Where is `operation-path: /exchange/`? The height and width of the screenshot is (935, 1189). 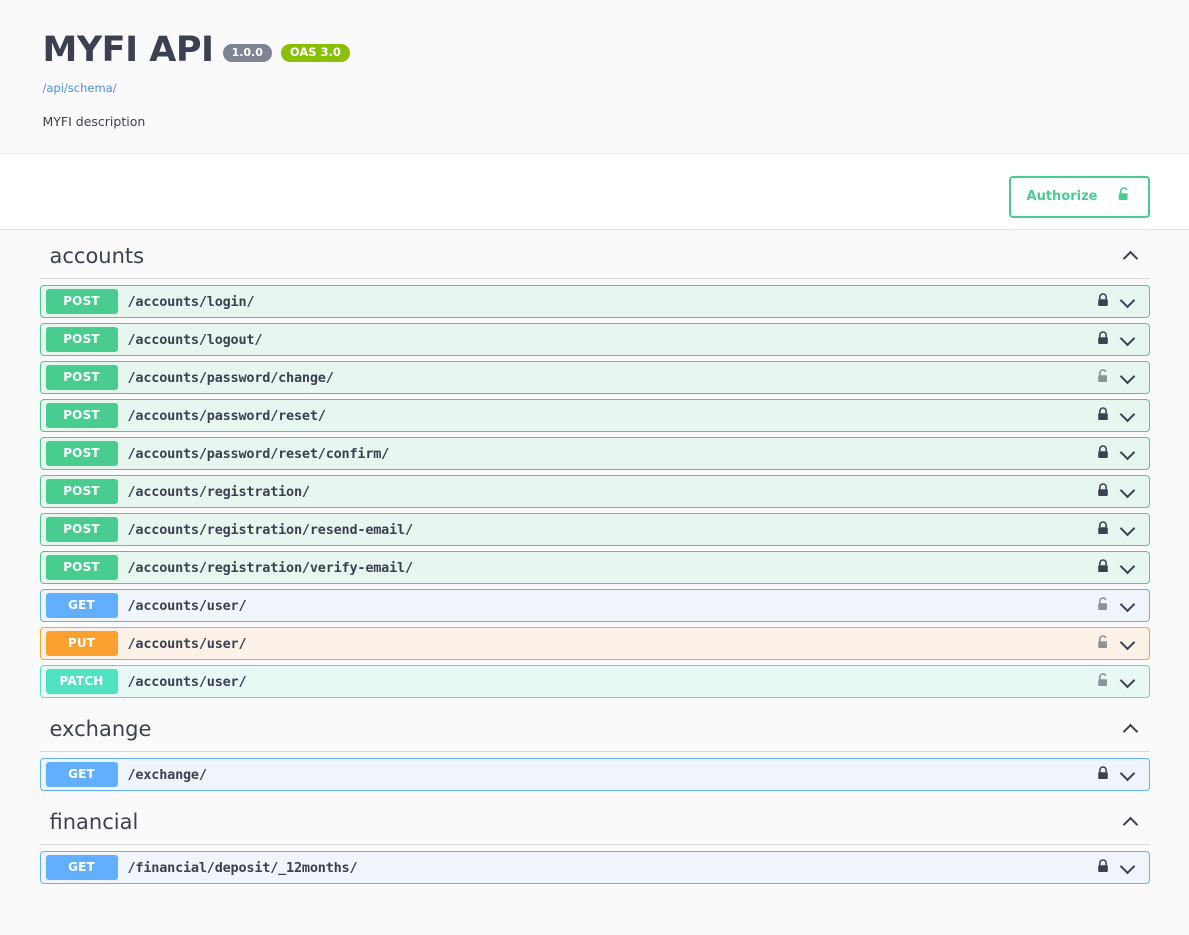 operation-path: /exchange/ is located at coordinates (167, 774).